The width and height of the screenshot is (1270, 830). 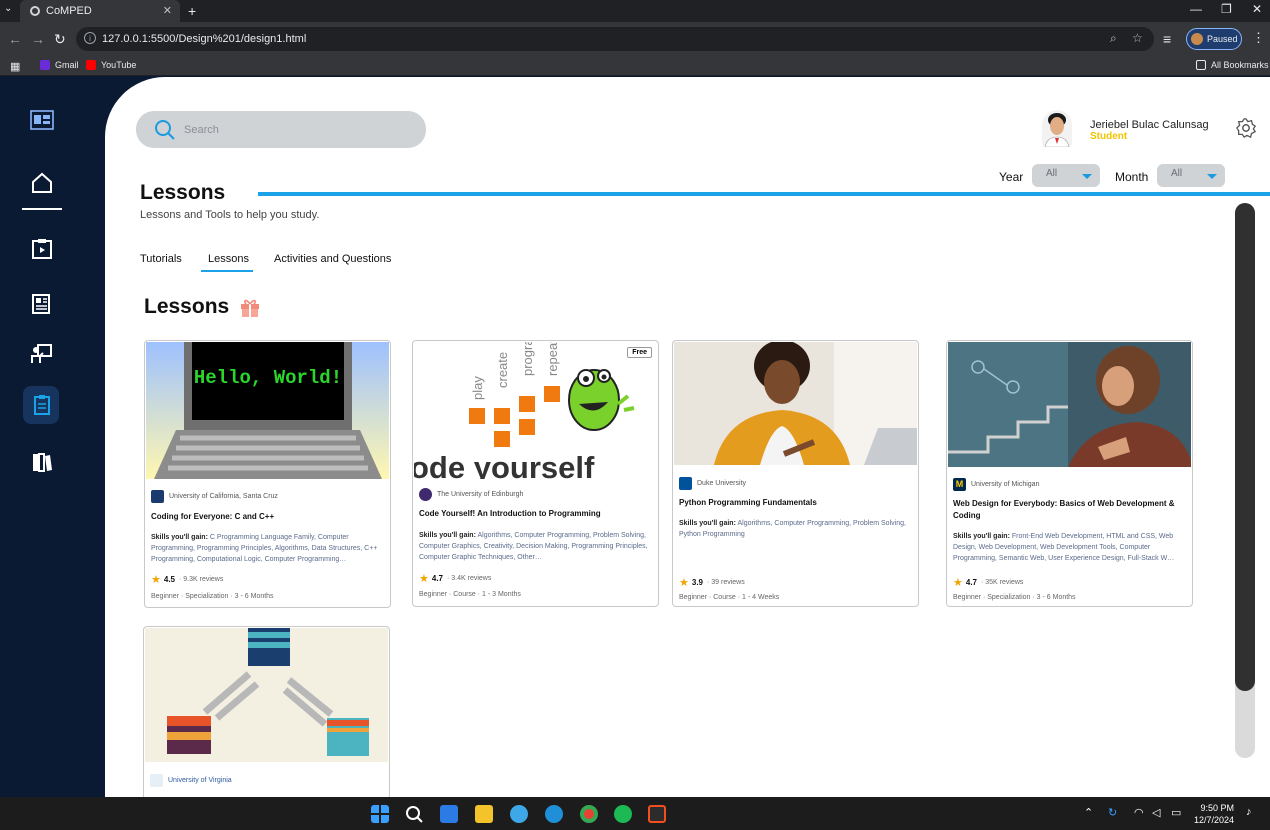 What do you see at coordinates (1246, 128) in the screenshot?
I see `gear-icon` at bounding box center [1246, 128].